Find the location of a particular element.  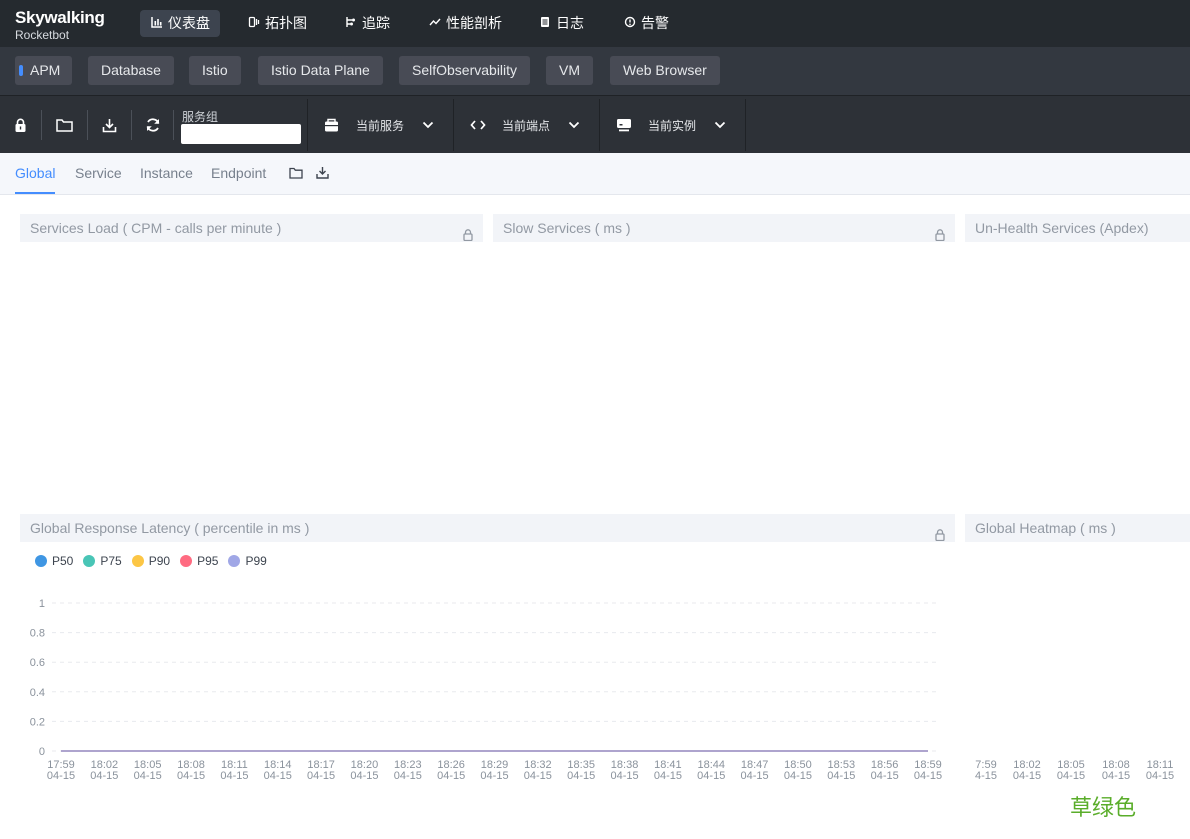

dashboard-icon is located at coordinates (157, 24).